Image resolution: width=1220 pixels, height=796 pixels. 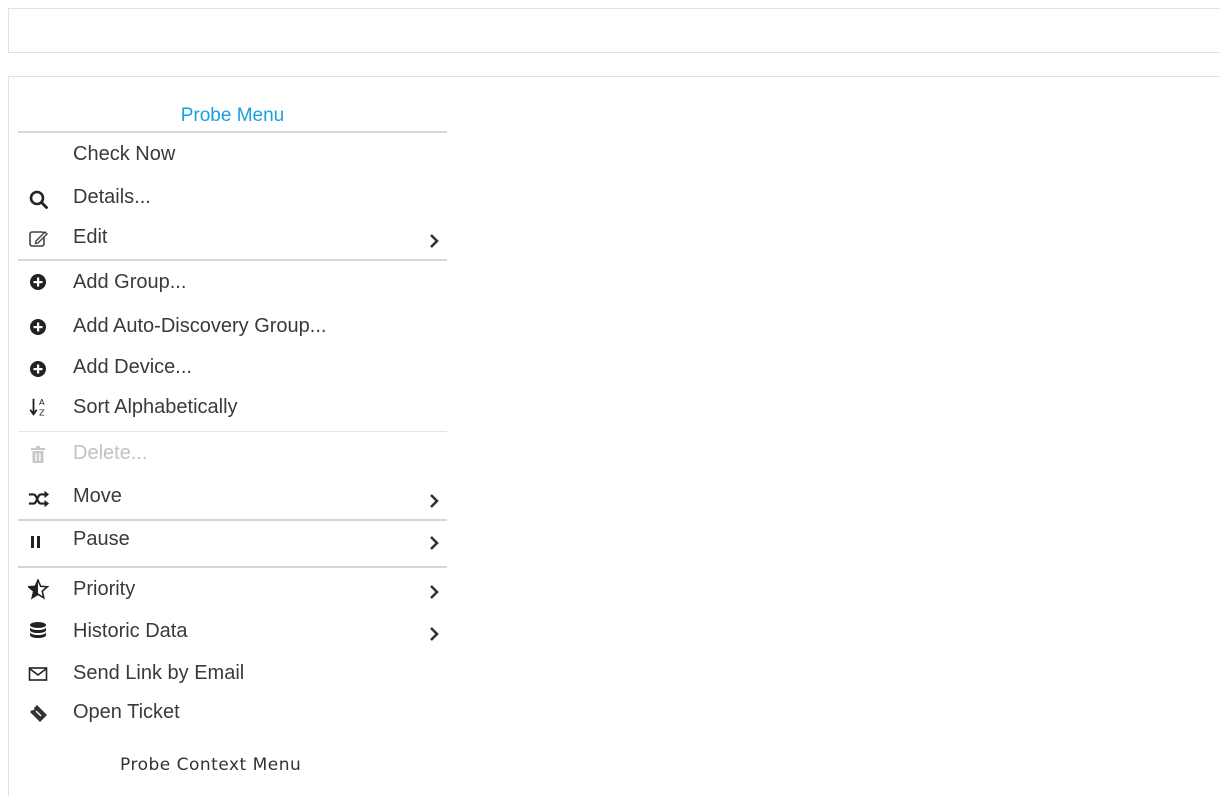 I want to click on menu-item-check-now: Check Now, so click(x=232, y=156).